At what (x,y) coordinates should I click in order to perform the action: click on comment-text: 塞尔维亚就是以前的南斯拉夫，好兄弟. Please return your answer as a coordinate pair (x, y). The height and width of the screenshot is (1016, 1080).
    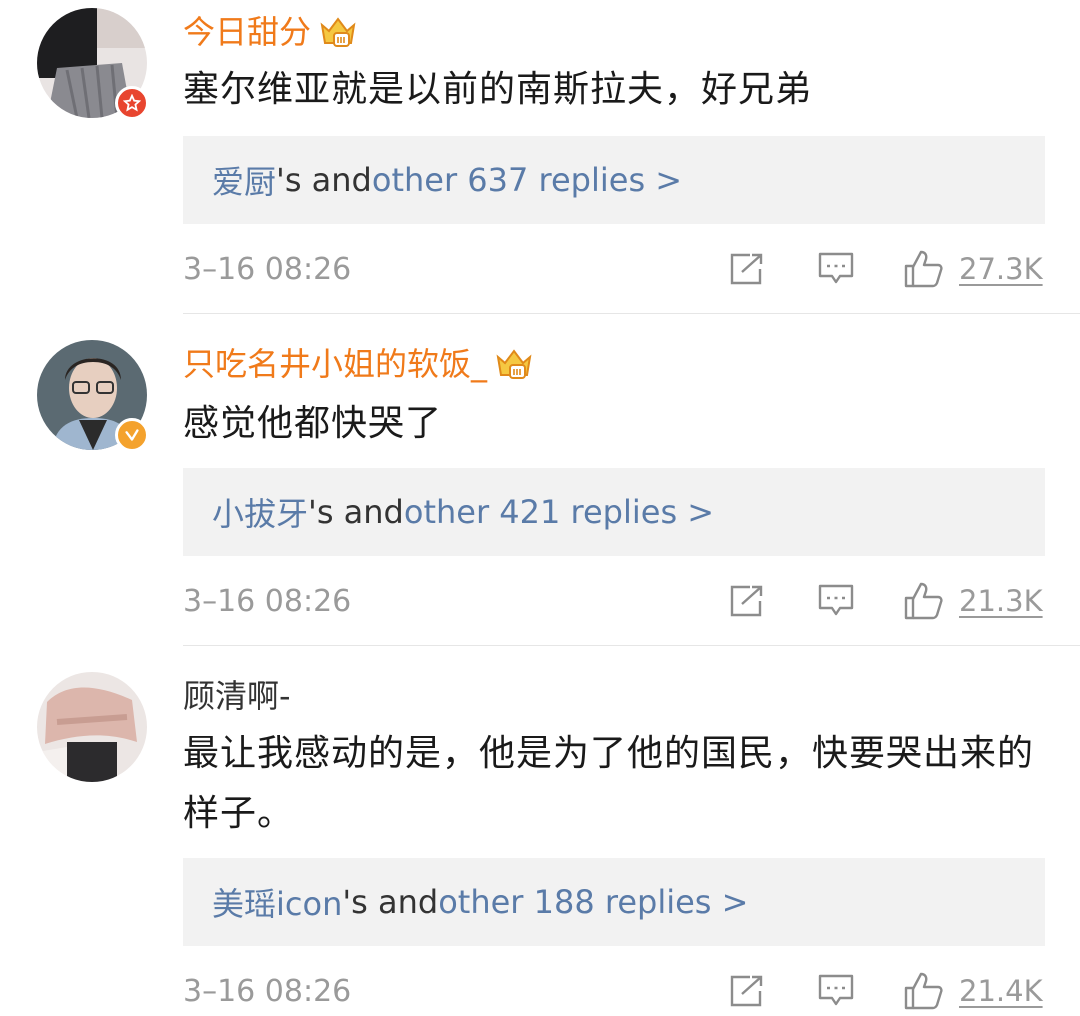
    Looking at the image, I should click on (498, 89).